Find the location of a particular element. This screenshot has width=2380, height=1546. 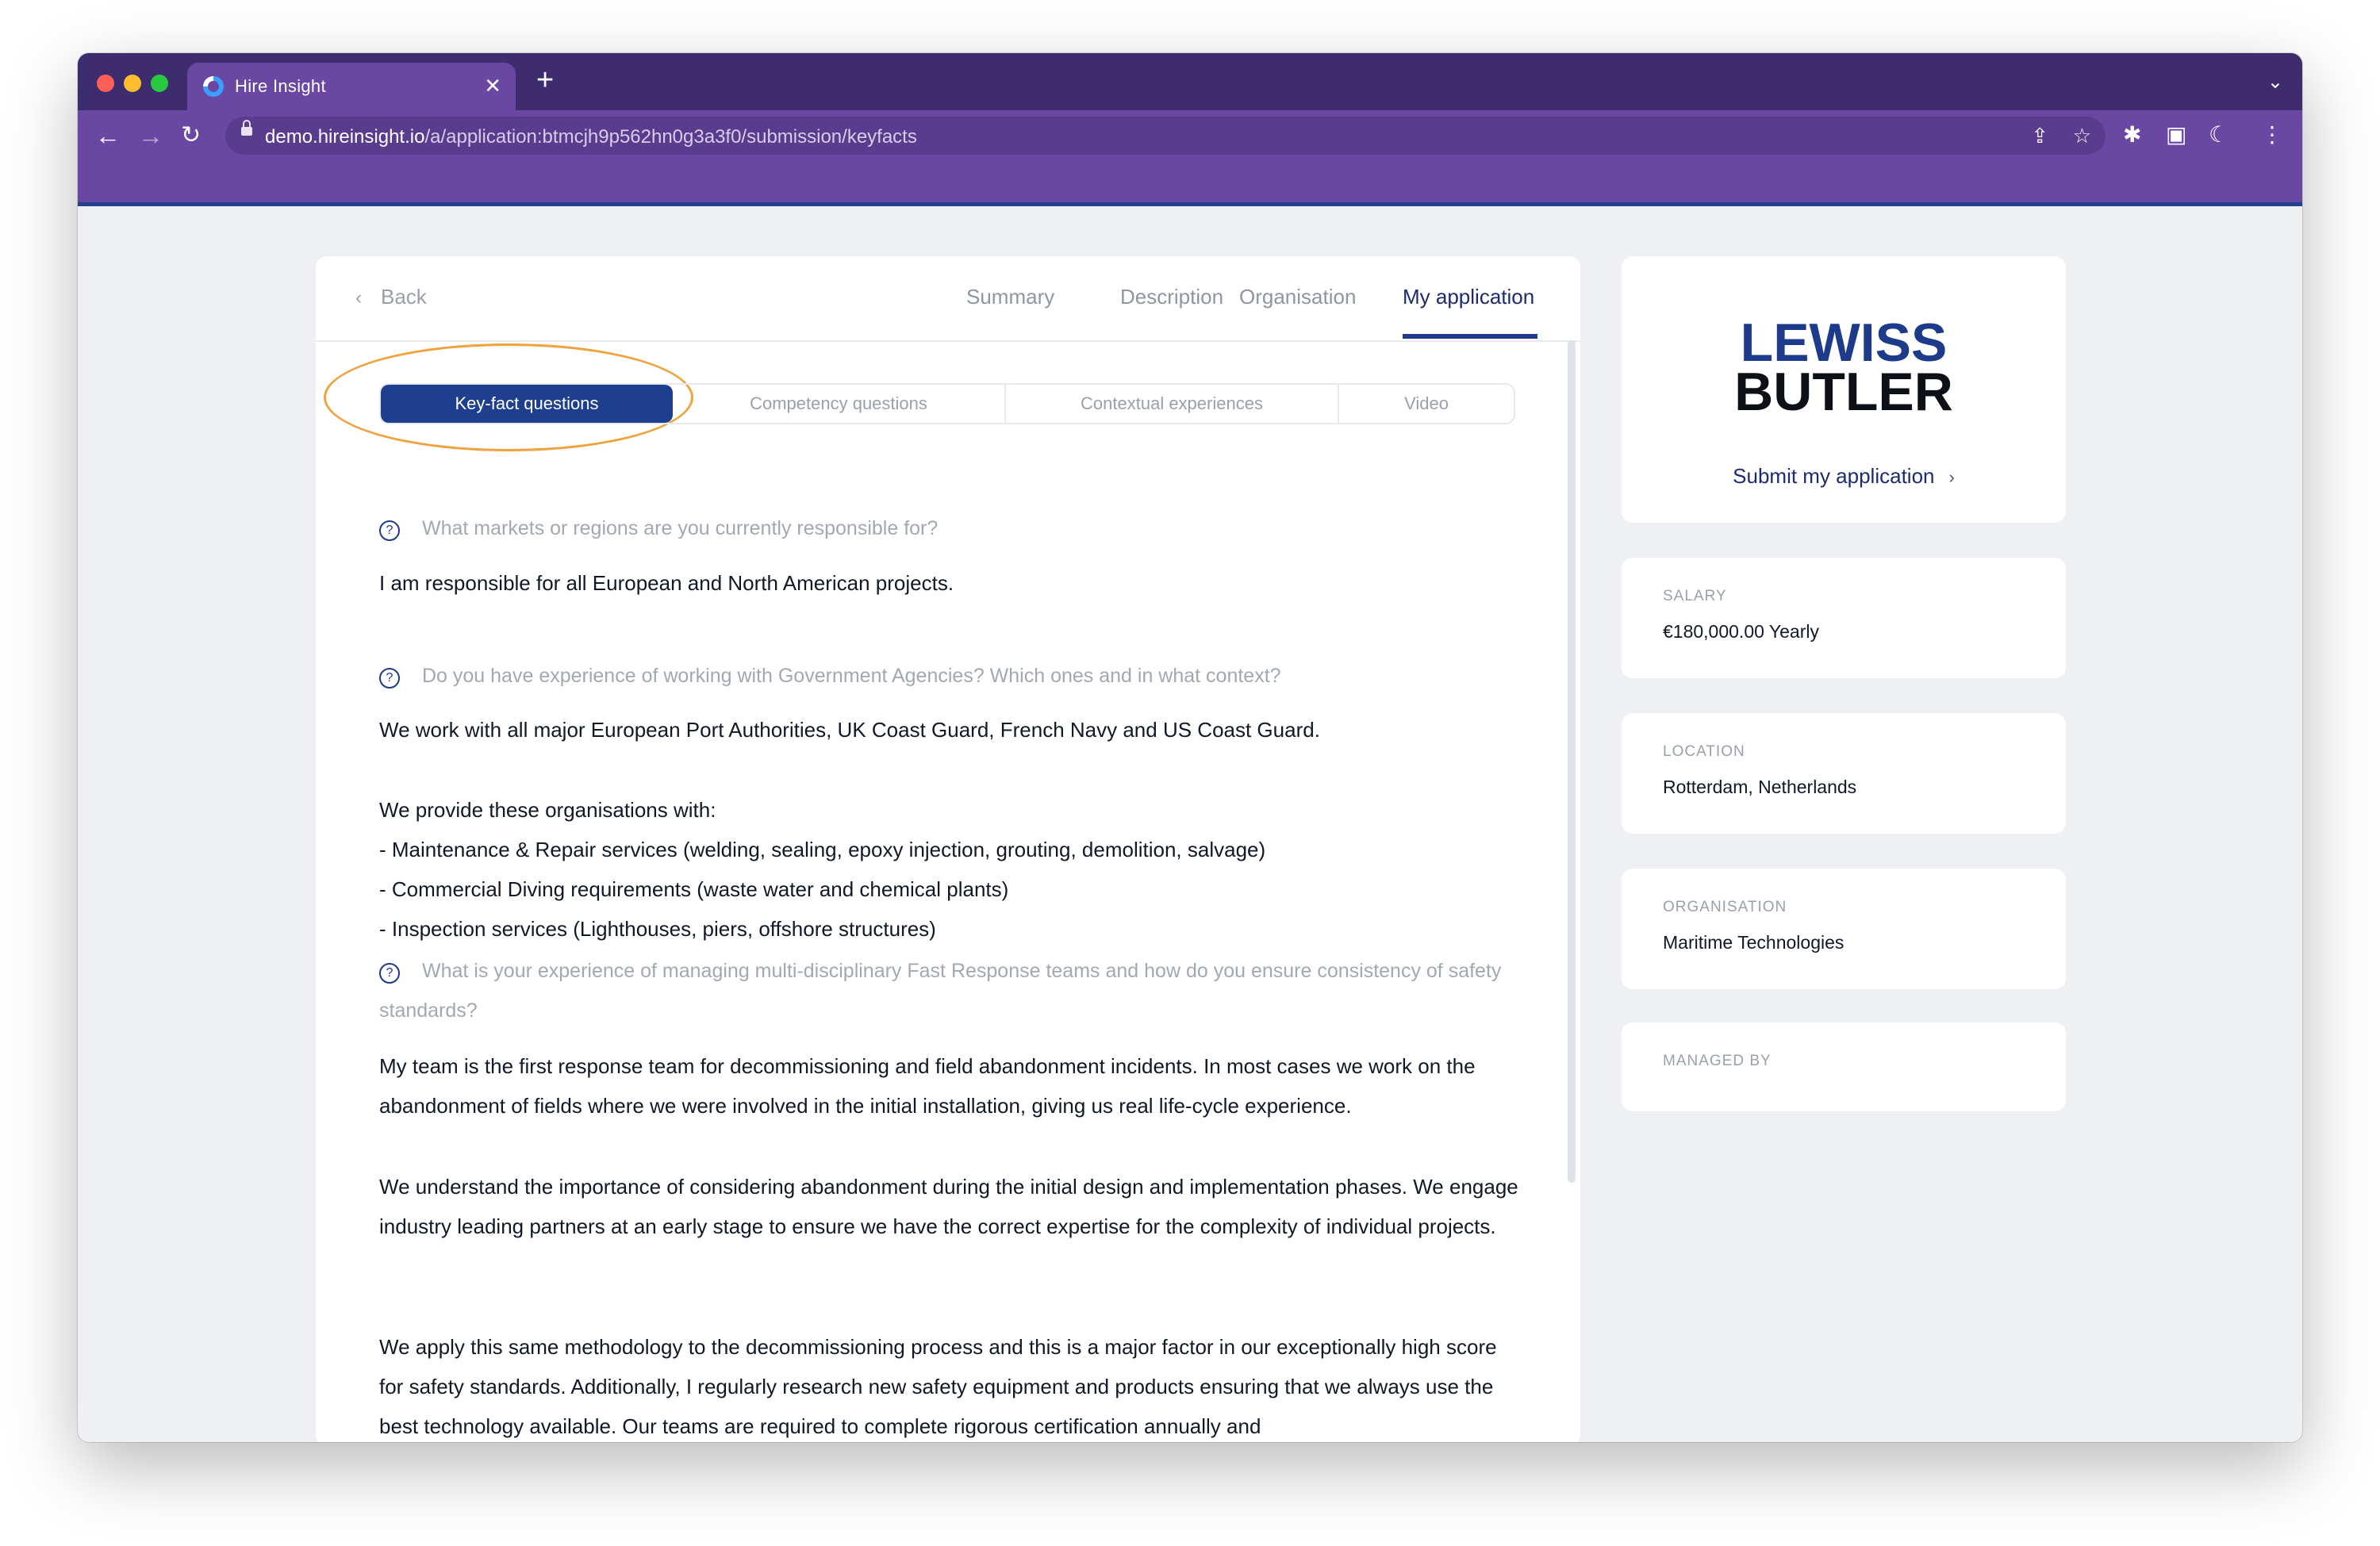

managed-by-card: MANAGED BY is located at coordinates (1844, 1066).